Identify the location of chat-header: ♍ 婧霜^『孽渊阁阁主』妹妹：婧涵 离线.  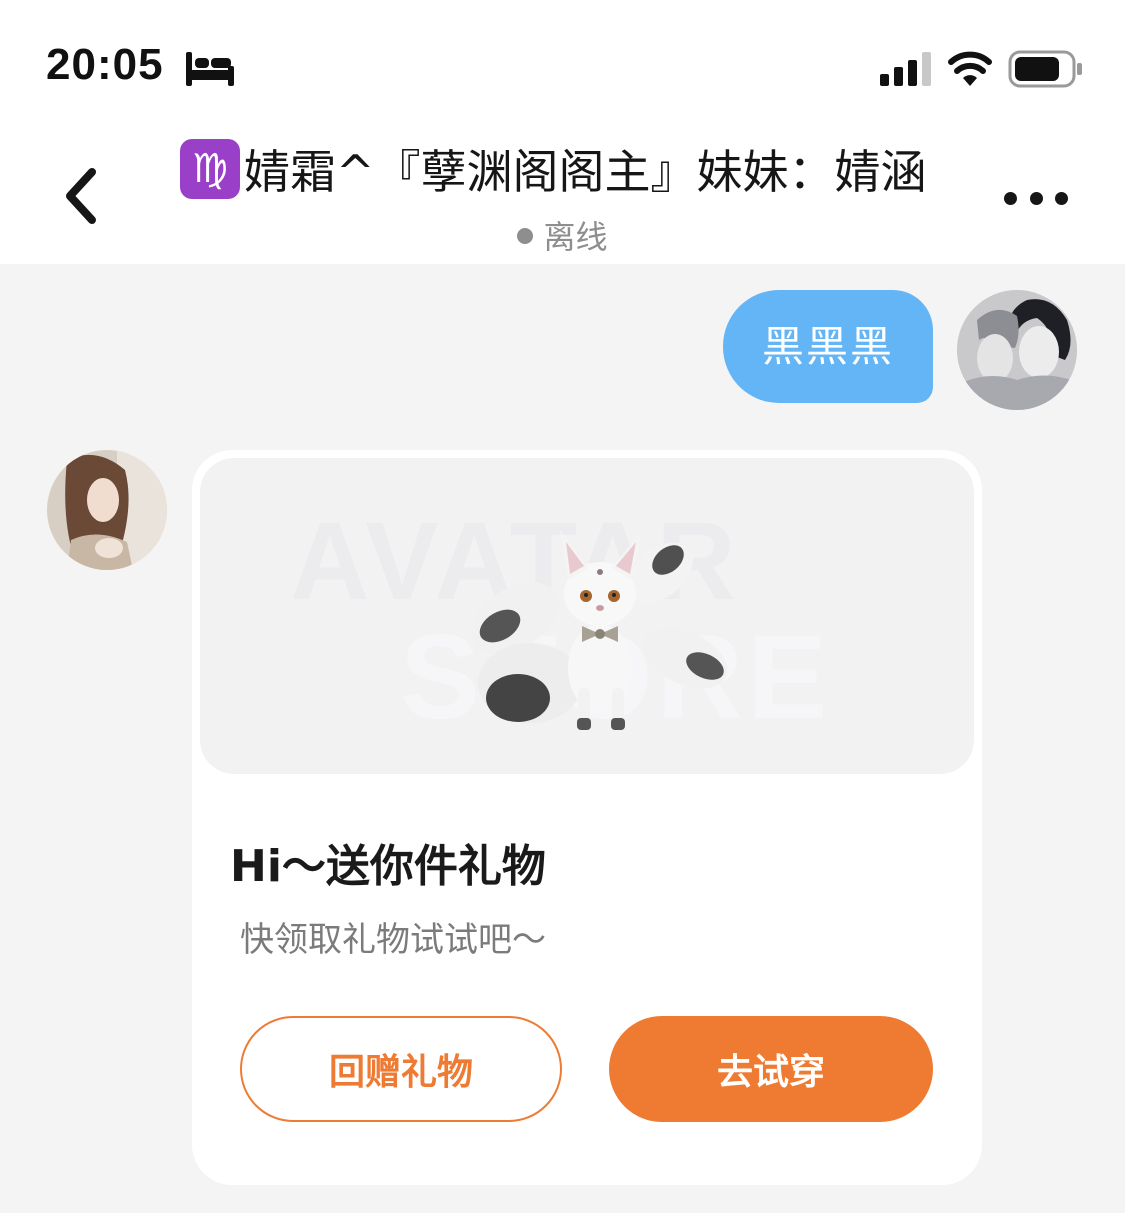
(562, 192).